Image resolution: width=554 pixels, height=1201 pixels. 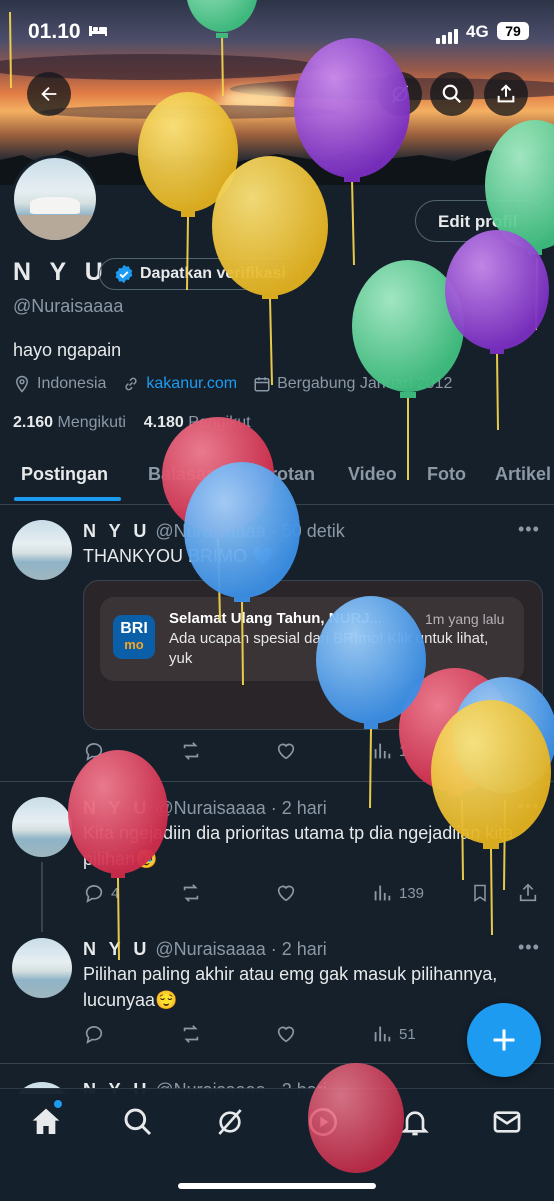 I want to click on signal-icon, so click(x=448, y=35).